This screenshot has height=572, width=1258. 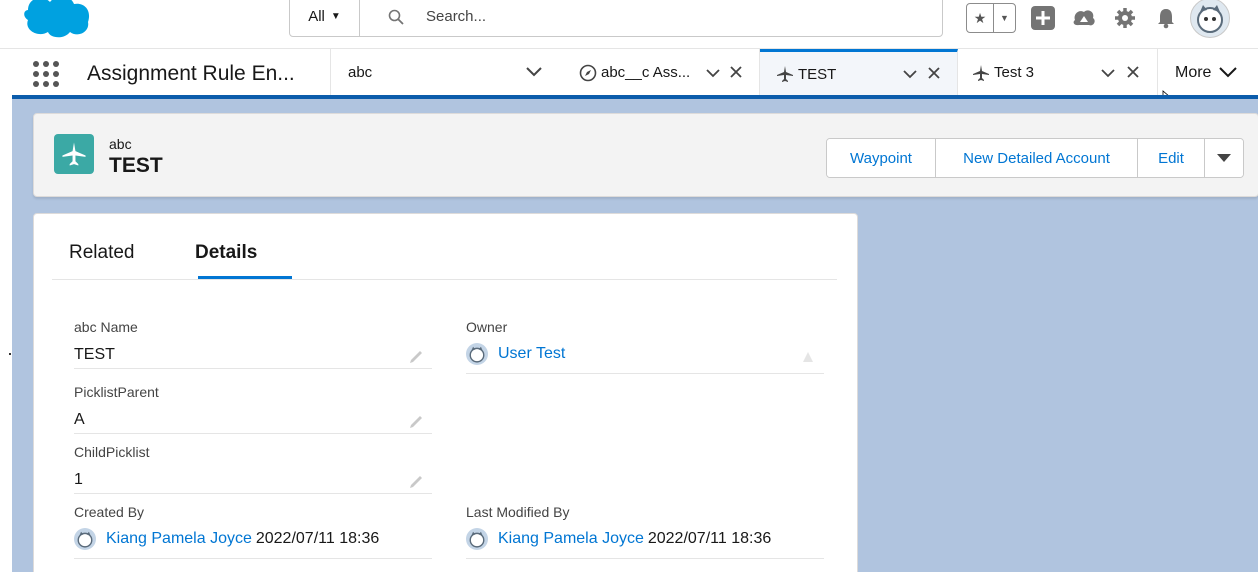 What do you see at coordinates (6, 333) in the screenshot?
I see `left-edge` at bounding box center [6, 333].